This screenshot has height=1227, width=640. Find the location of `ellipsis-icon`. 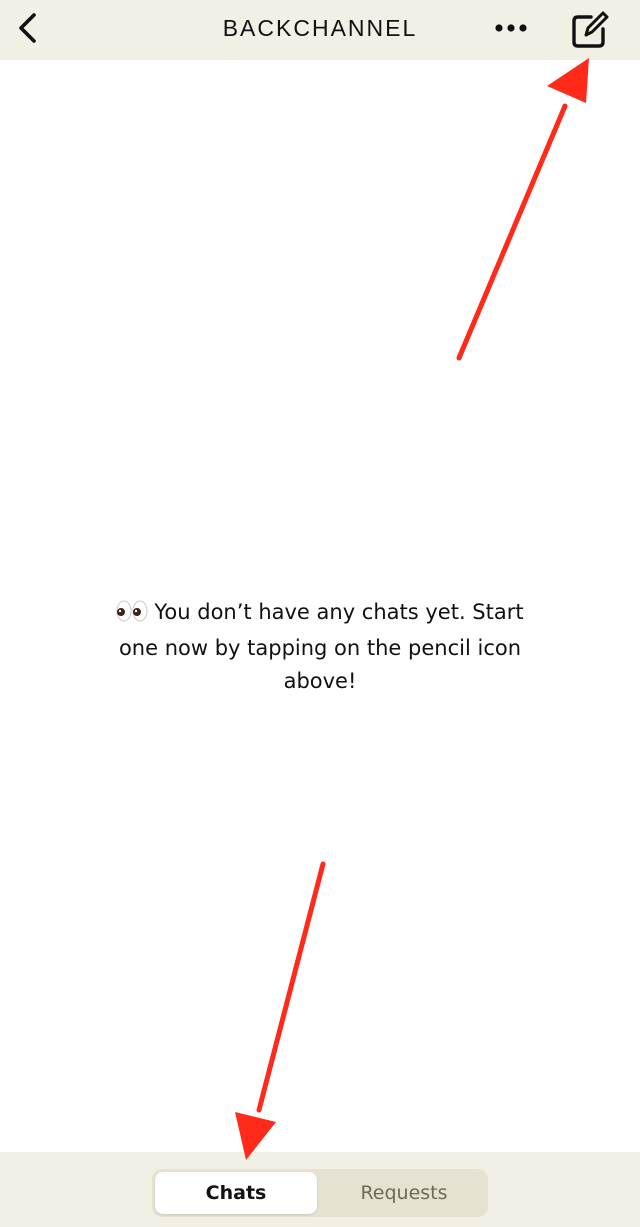

ellipsis-icon is located at coordinates (511, 28).